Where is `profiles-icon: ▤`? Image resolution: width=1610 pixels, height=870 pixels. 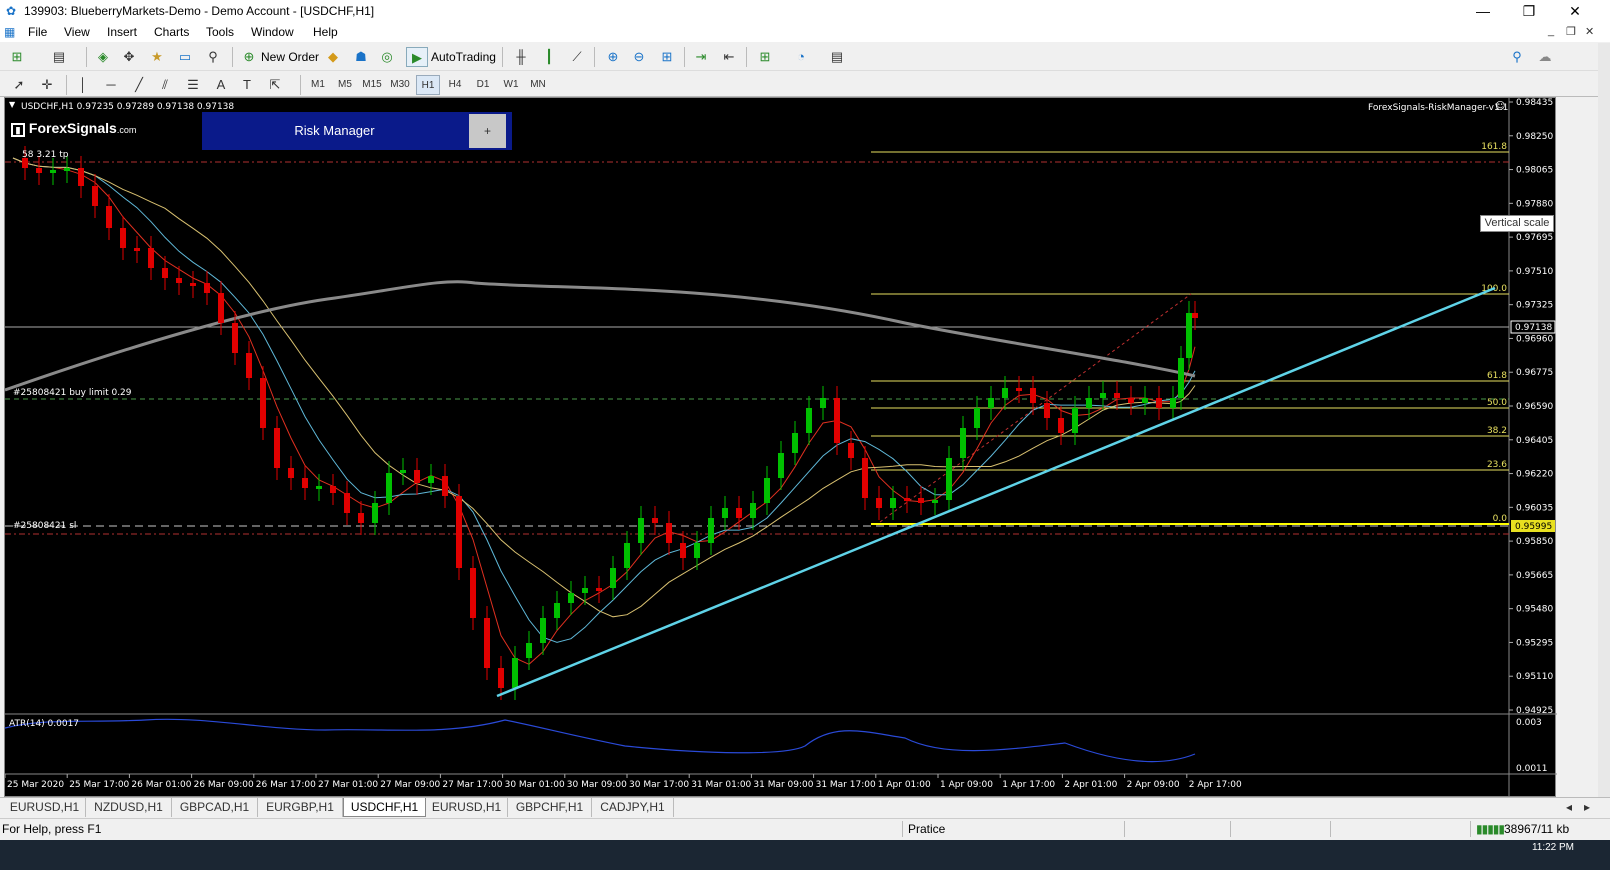
profiles-icon: ▤ is located at coordinates (59, 57).